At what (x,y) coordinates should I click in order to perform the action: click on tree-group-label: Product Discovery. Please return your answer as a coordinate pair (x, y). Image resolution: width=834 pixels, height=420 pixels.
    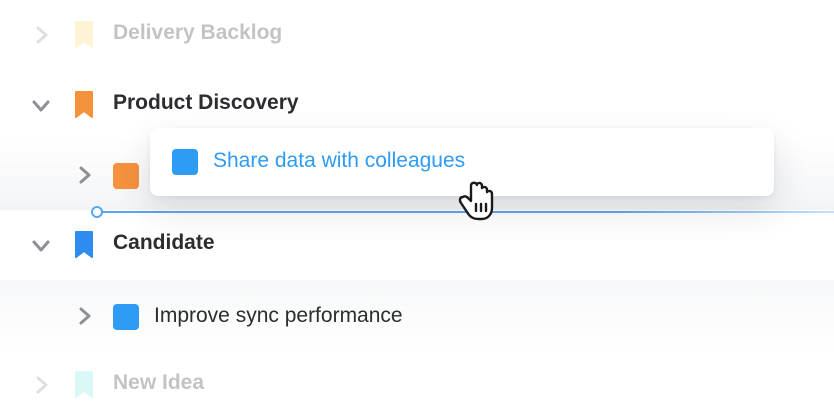
    Looking at the image, I should click on (206, 102).